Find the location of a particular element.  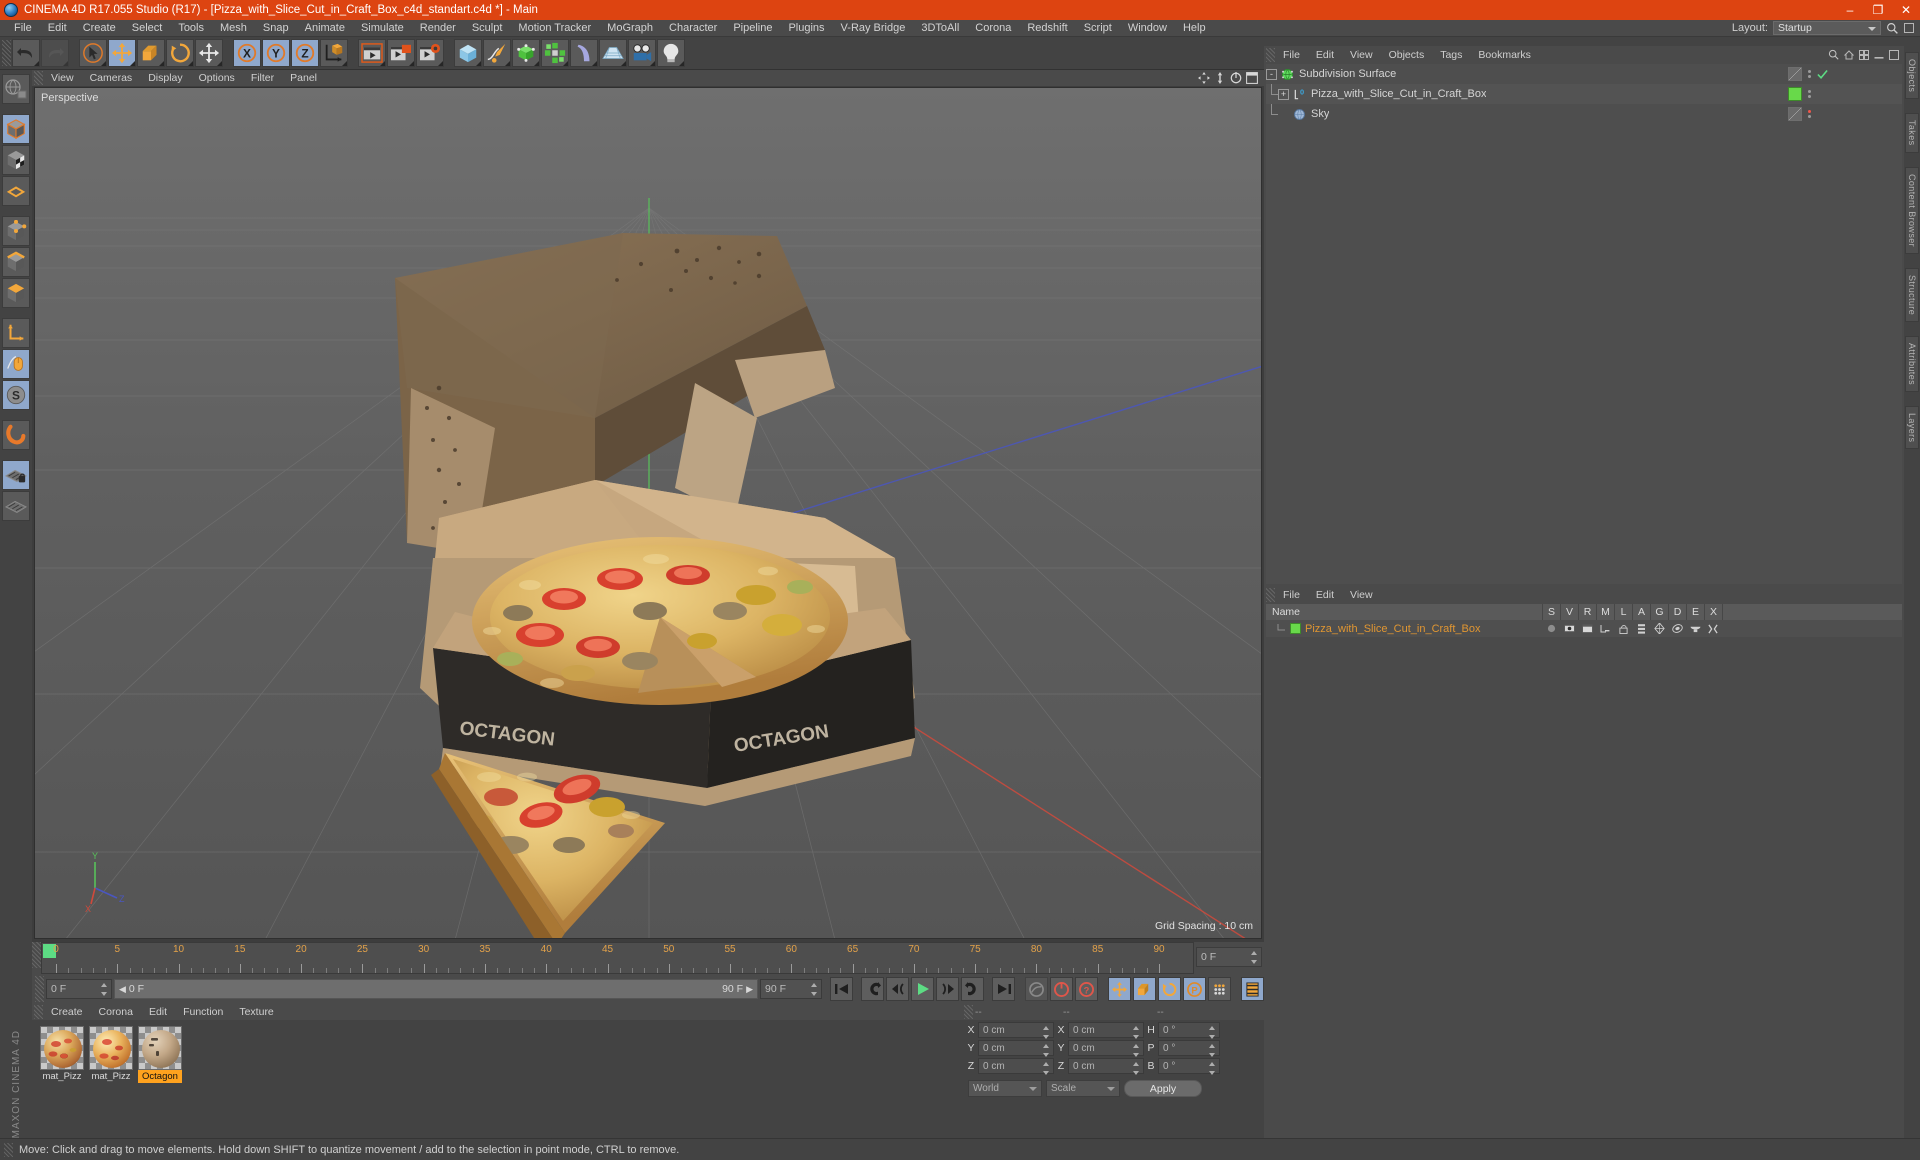

menu-select: Select is located at coordinates (147, 28).